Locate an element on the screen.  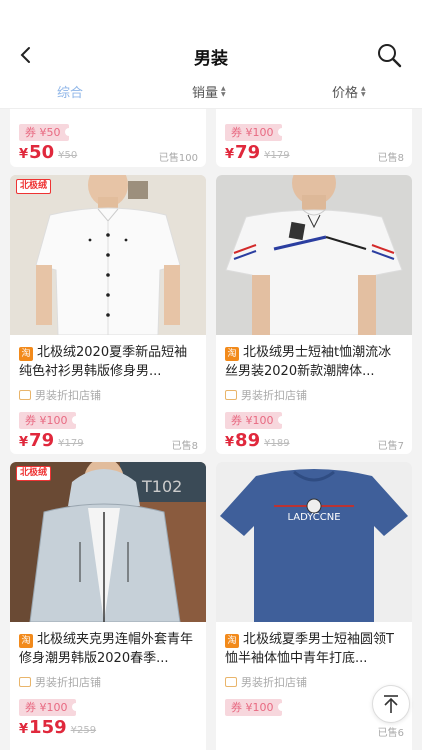
product-image: 北极绒 is located at coordinates (108, 255).